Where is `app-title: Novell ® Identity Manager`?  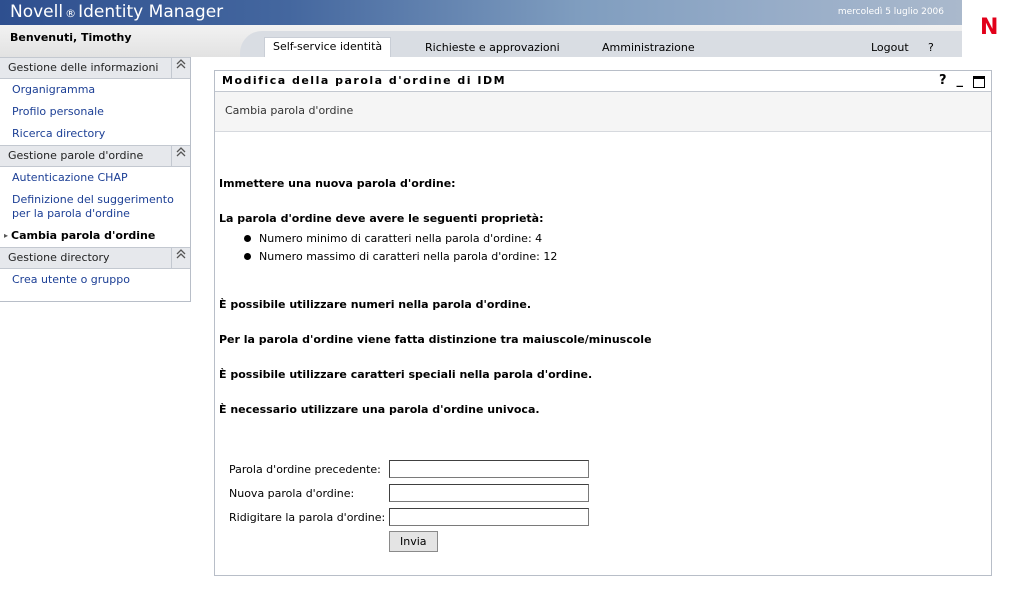
app-title: Novell ® Identity Manager is located at coordinates (116, 12).